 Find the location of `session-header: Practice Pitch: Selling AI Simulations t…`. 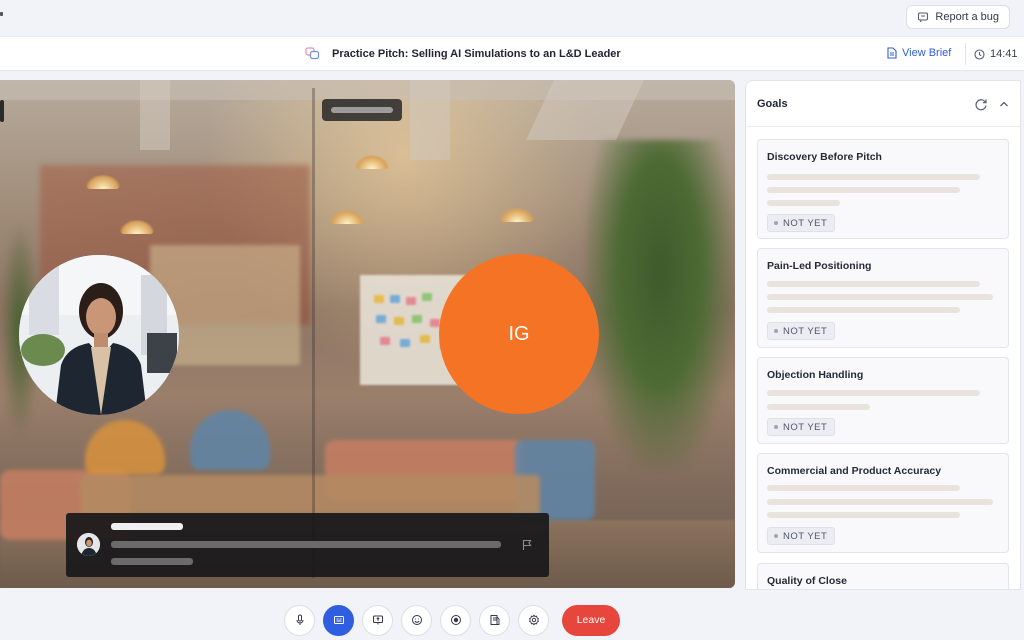

session-header: Practice Pitch: Selling AI Simulations t… is located at coordinates (512, 53).